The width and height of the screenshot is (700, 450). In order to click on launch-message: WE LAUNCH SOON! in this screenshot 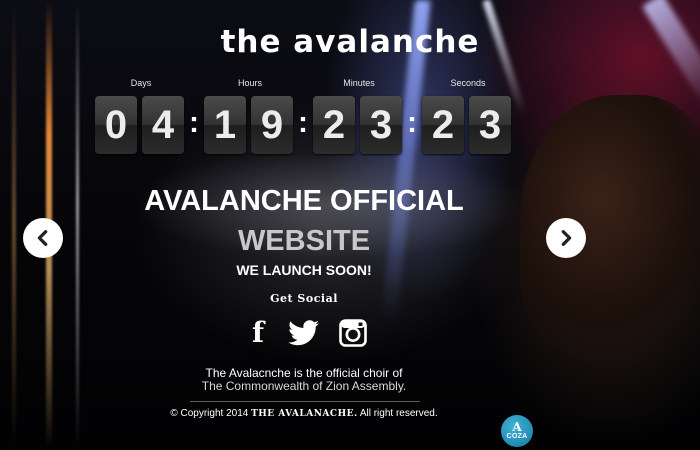, I will do `click(304, 270)`.